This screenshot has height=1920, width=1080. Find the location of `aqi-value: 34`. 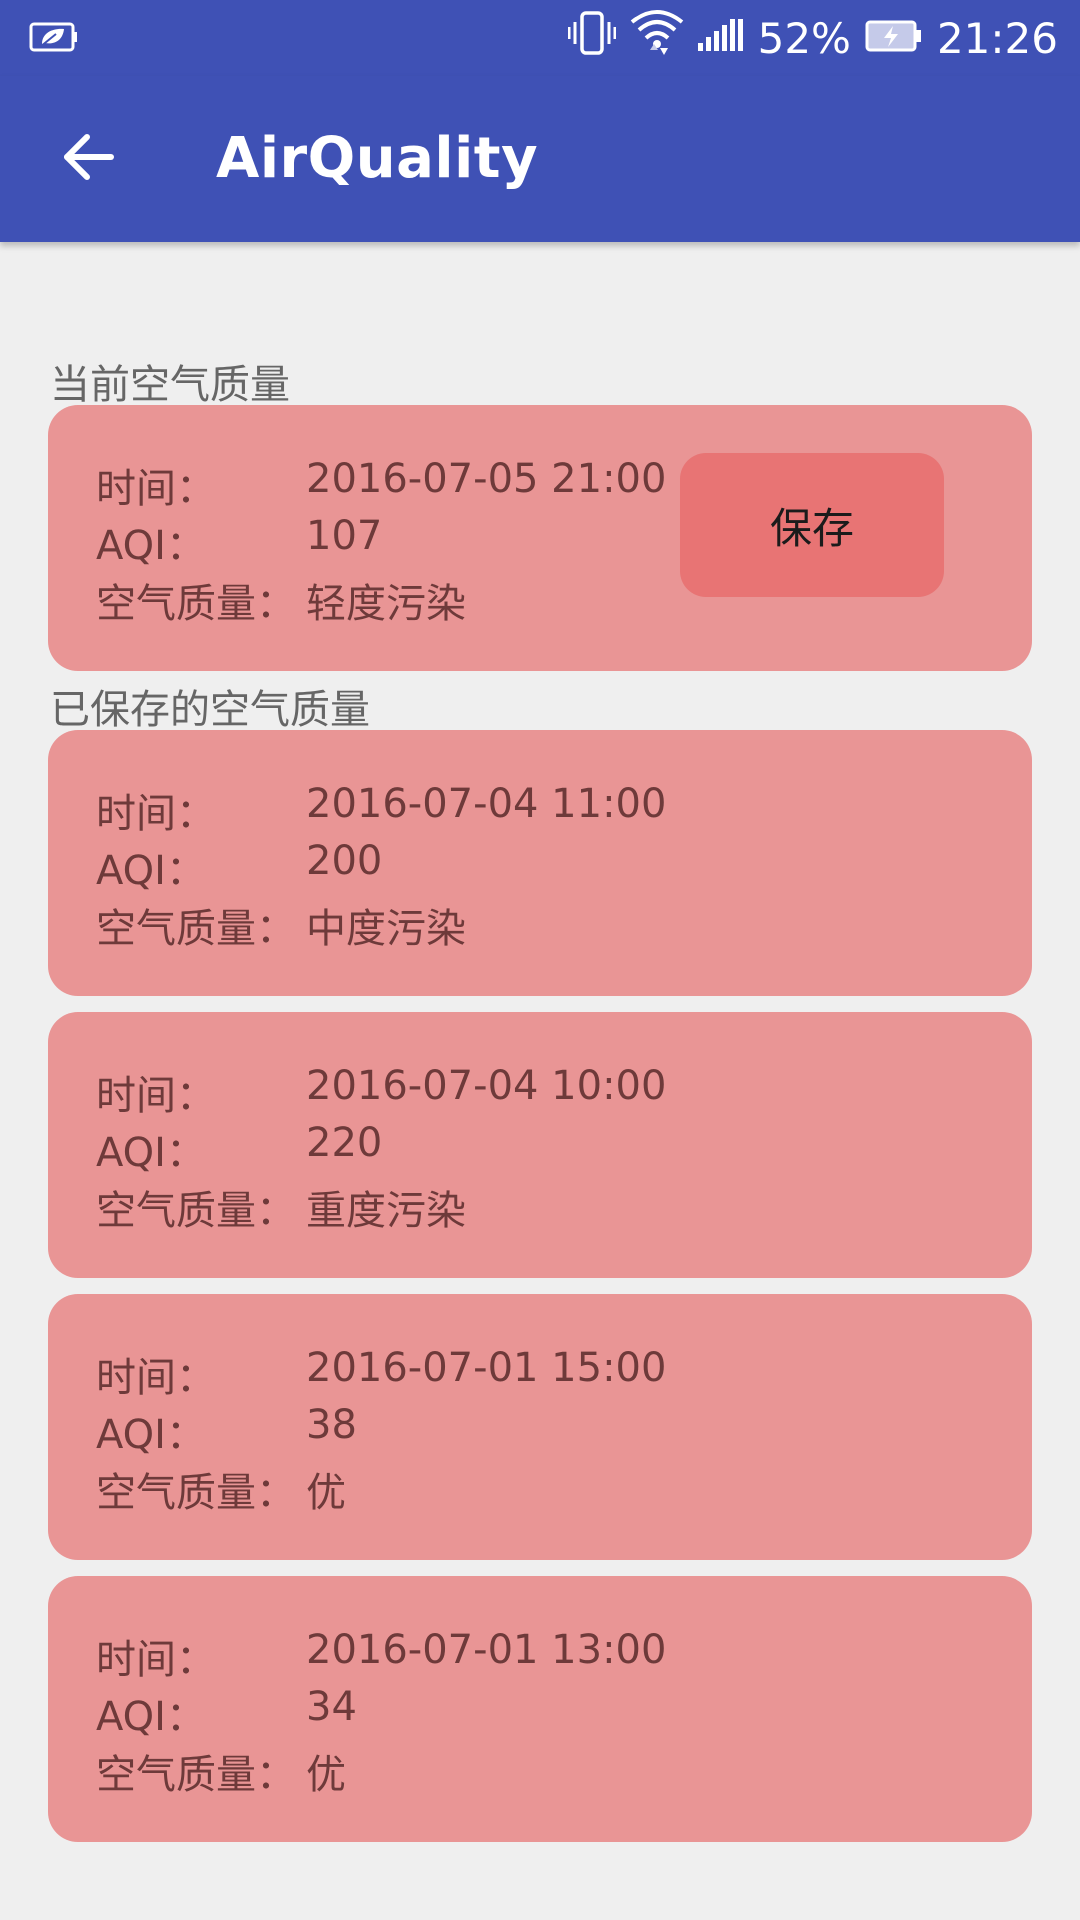

aqi-value: 34 is located at coordinates (331, 1707).